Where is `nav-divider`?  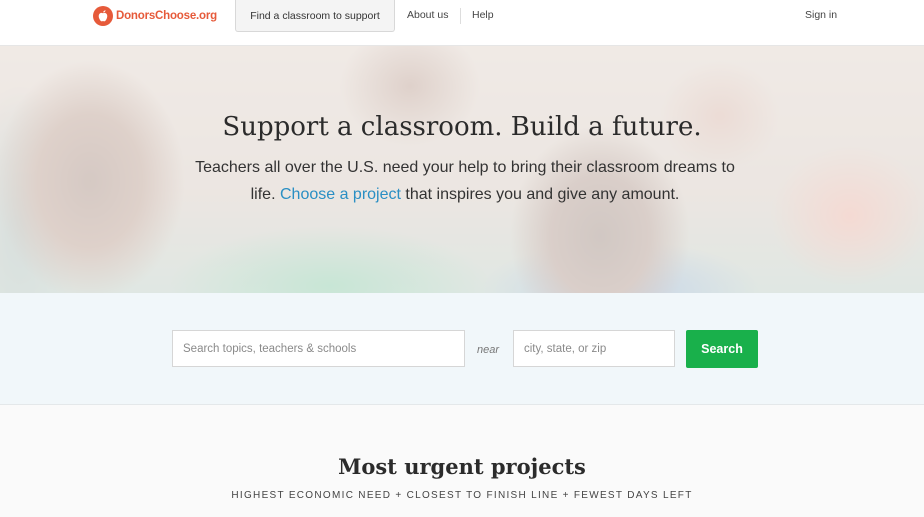 nav-divider is located at coordinates (460, 16).